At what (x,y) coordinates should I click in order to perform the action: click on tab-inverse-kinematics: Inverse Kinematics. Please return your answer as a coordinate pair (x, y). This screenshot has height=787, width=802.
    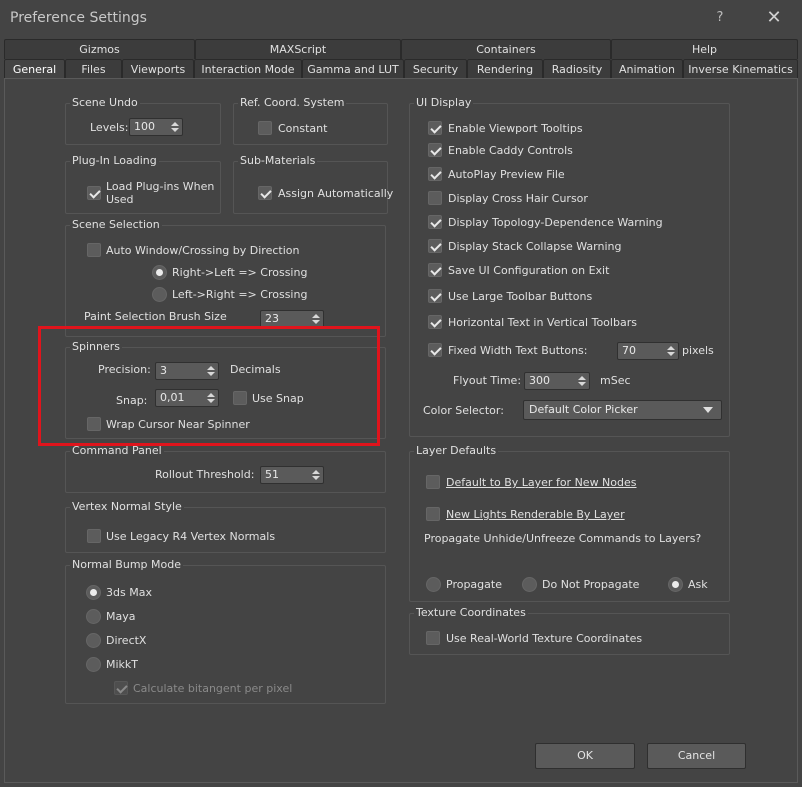
    Looking at the image, I should click on (740, 69).